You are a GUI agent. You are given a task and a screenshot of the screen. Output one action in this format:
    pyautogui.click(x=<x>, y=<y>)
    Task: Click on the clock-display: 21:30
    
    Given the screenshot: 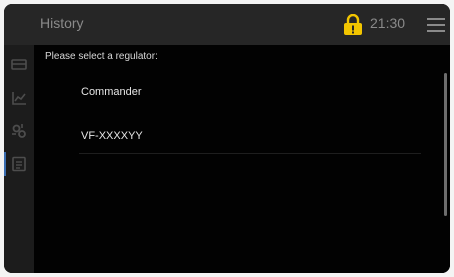 What is the action you would take?
    pyautogui.click(x=388, y=23)
    